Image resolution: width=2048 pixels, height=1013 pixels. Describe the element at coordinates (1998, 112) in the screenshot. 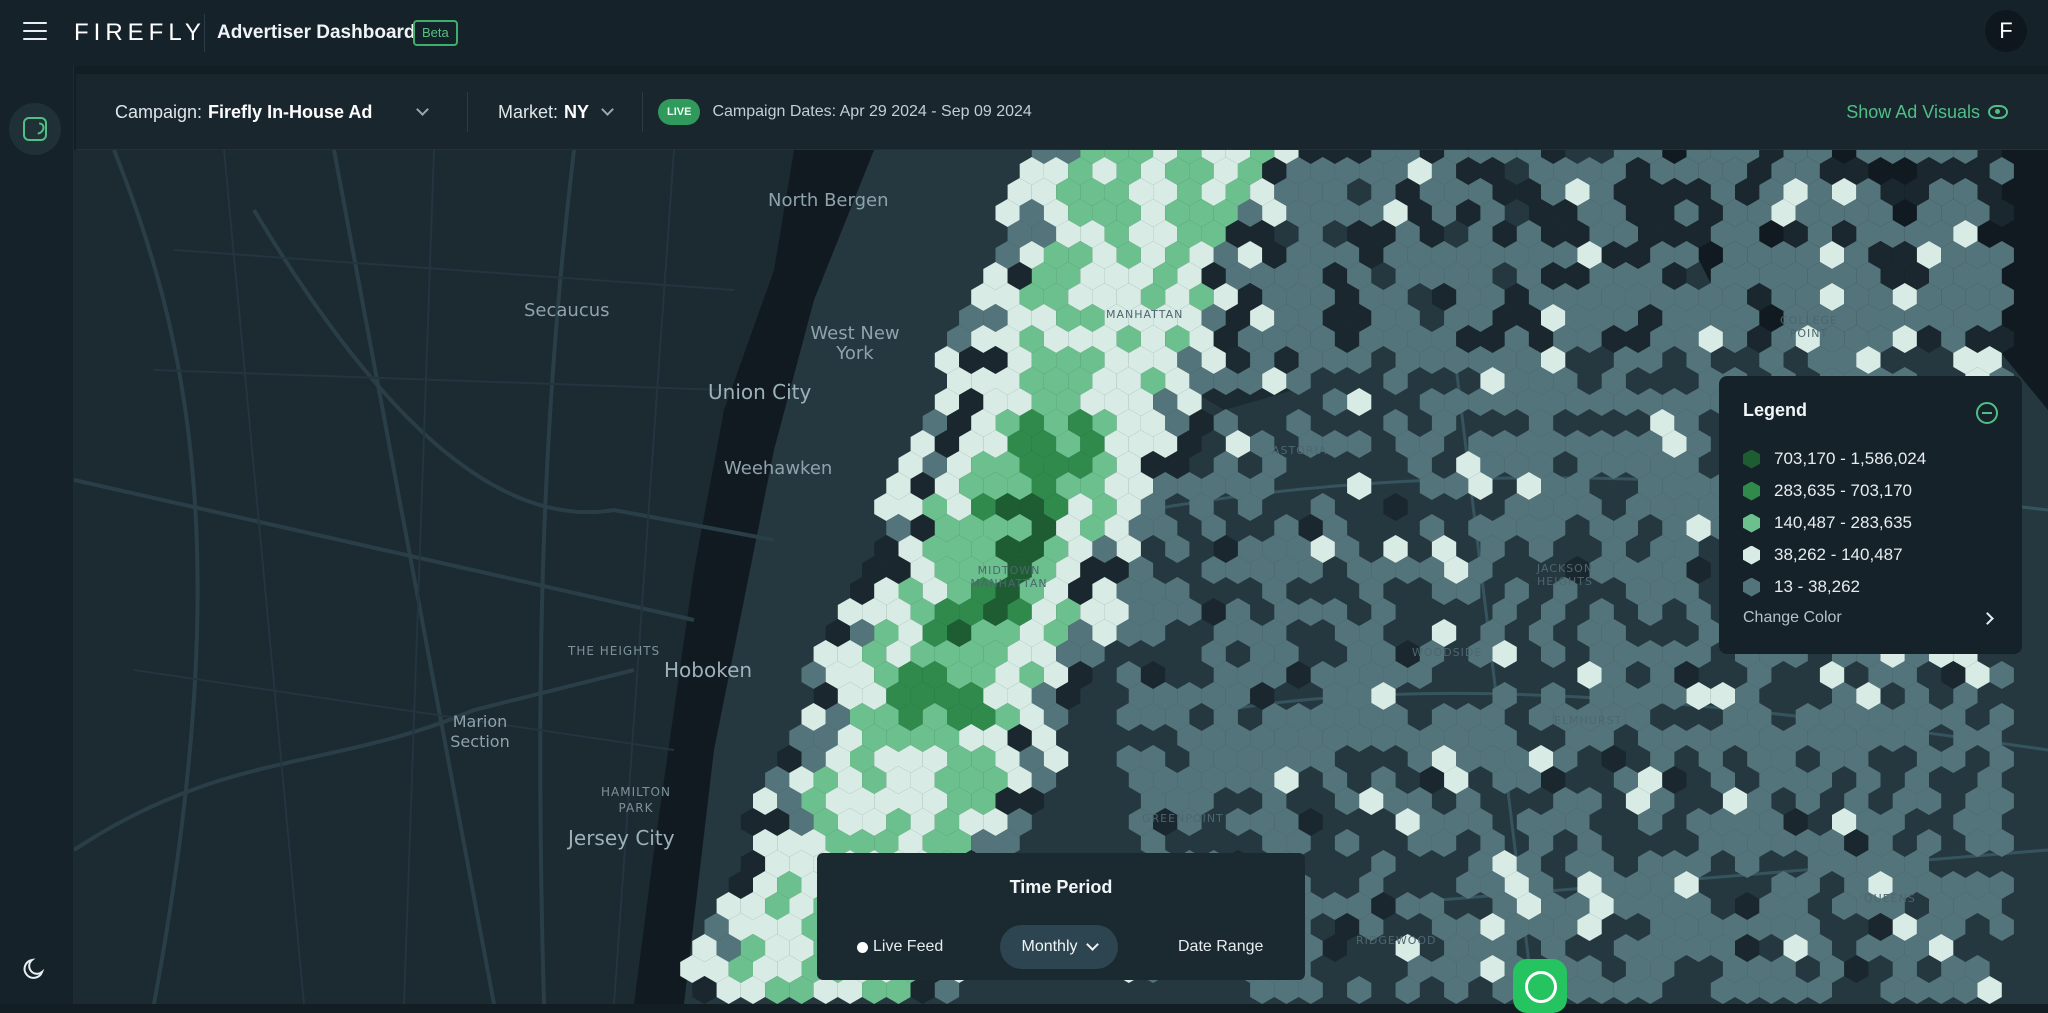

I see `eye-icon` at that location.